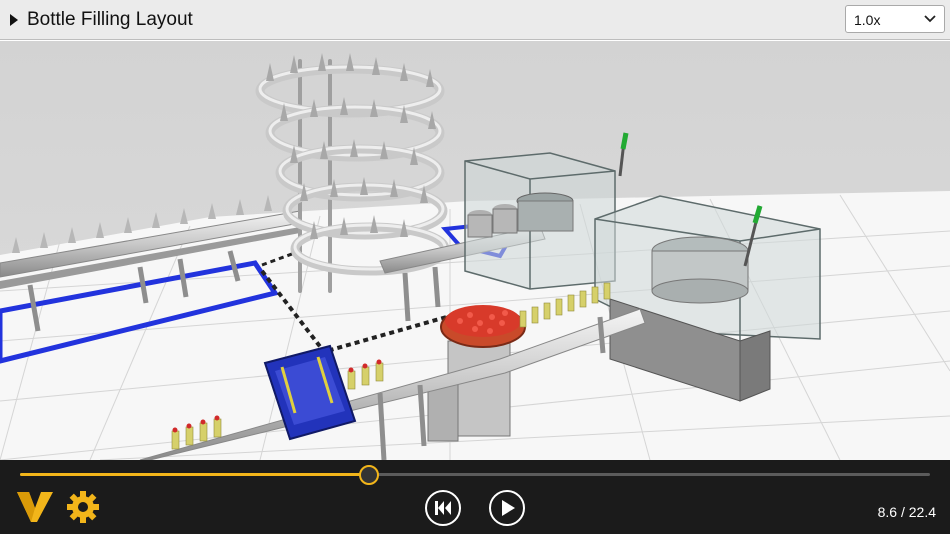 This screenshot has height=534, width=950. What do you see at coordinates (369, 475) in the screenshot?
I see `timeline-thumb` at bounding box center [369, 475].